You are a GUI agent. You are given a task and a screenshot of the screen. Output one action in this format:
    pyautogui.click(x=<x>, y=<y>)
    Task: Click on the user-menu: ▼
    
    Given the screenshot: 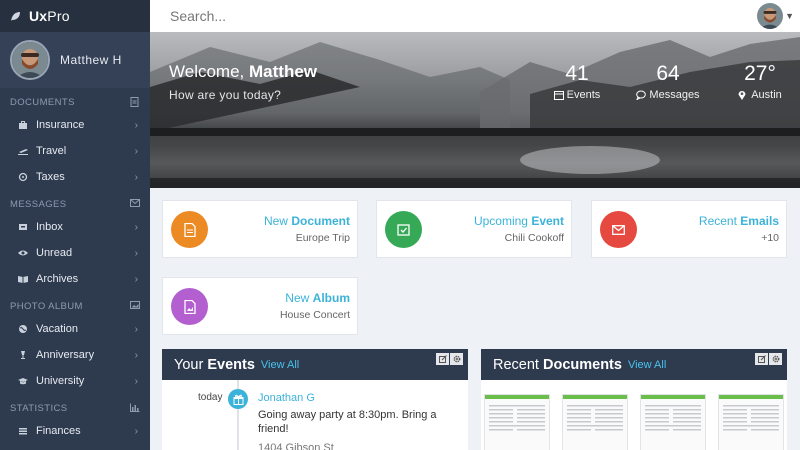 What is the action you would take?
    pyautogui.click(x=775, y=16)
    